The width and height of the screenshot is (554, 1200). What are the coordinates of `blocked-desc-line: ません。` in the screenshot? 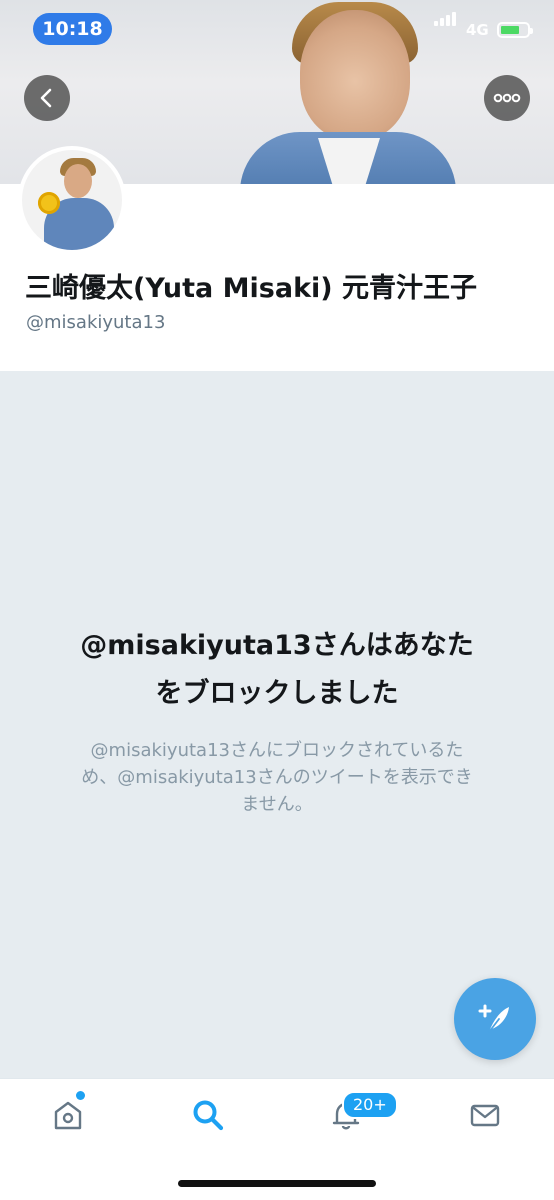 It's located at (277, 804).